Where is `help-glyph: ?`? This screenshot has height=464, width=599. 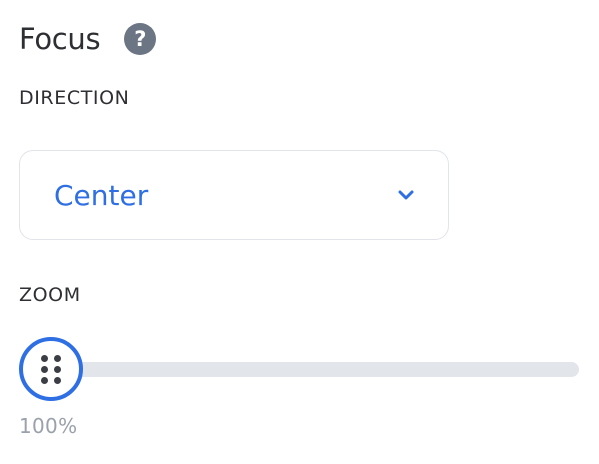 help-glyph: ? is located at coordinates (140, 39).